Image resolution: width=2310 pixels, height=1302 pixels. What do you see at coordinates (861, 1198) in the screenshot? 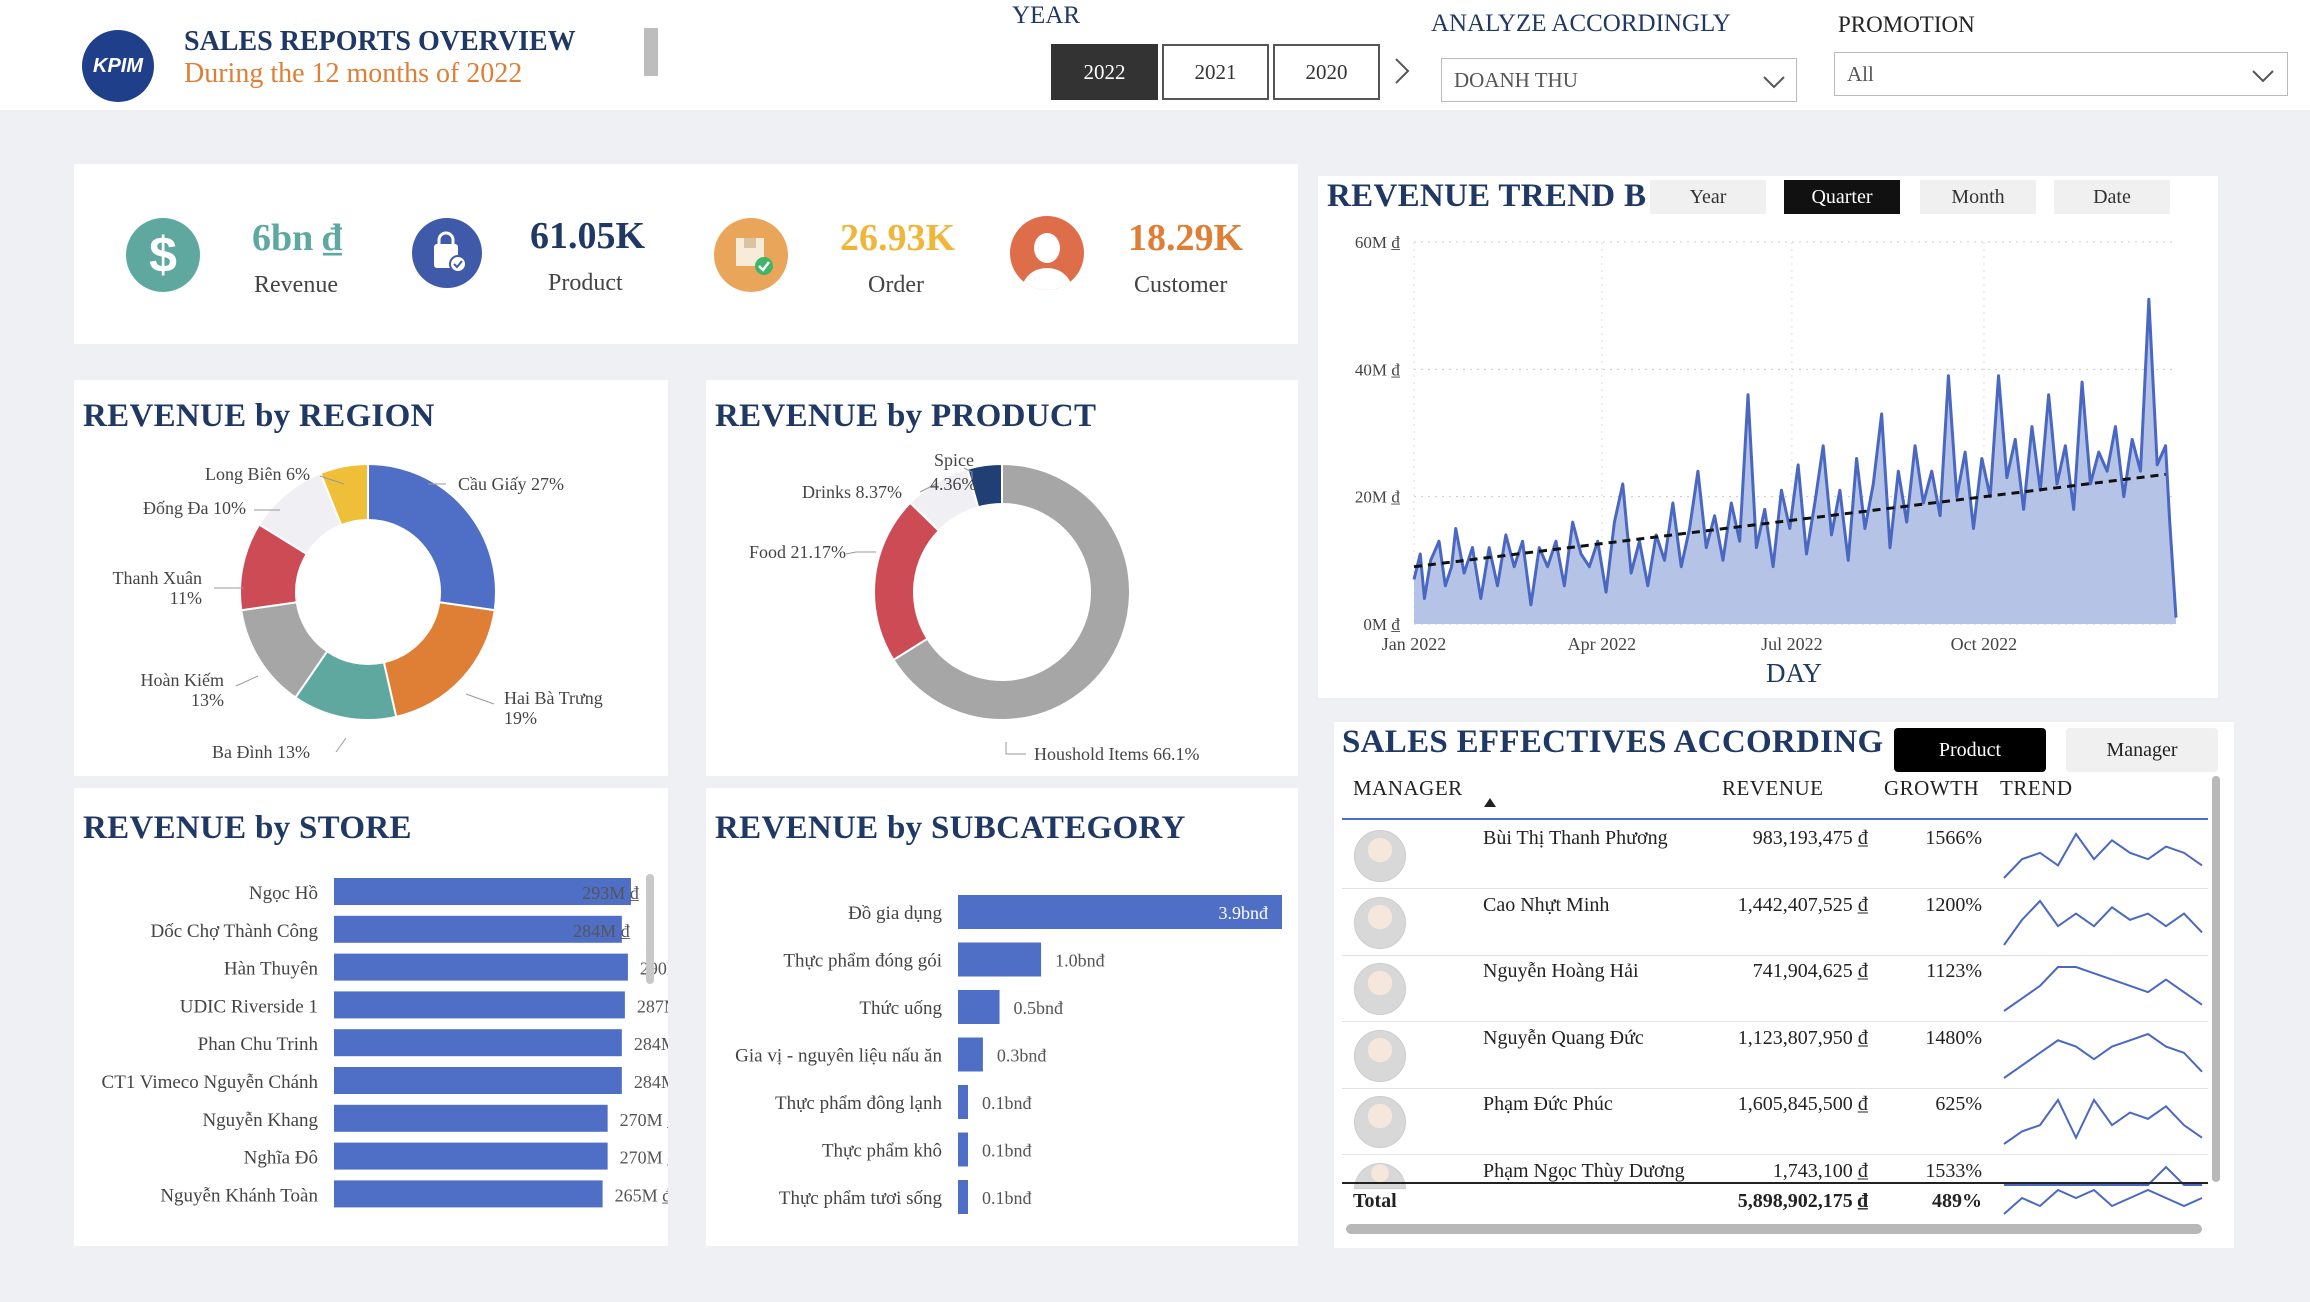
I see `subcategory-label: Thực phẩm tươi sống` at bounding box center [861, 1198].